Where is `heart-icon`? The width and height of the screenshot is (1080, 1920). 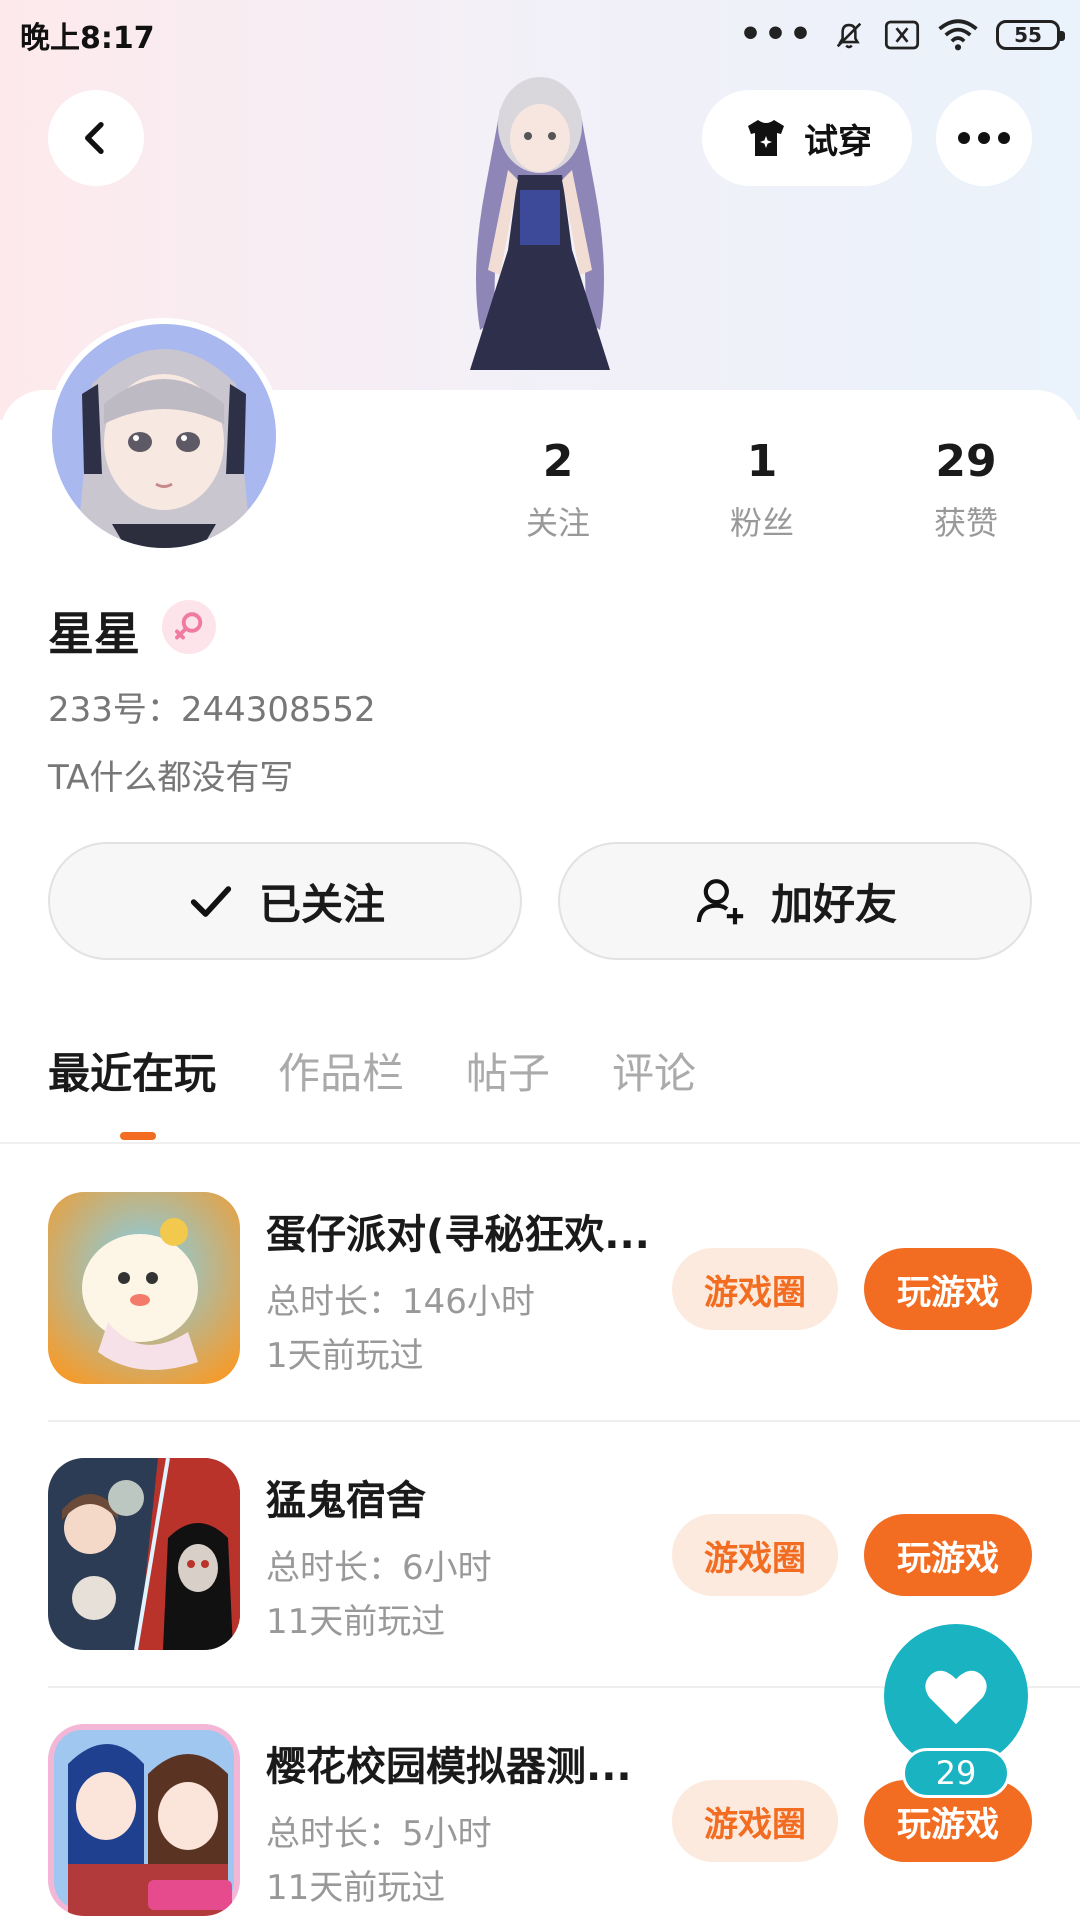 heart-icon is located at coordinates (956, 1697).